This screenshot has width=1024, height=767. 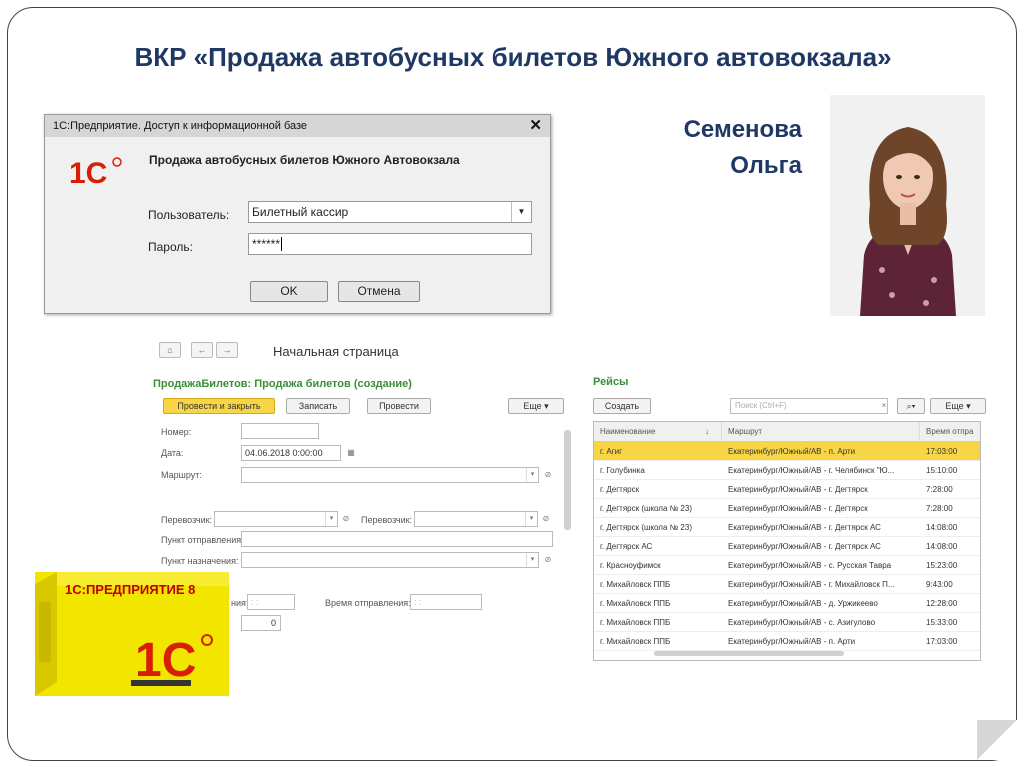 I want to click on search-input: Поиск (Ctrl+F), so click(x=809, y=406).